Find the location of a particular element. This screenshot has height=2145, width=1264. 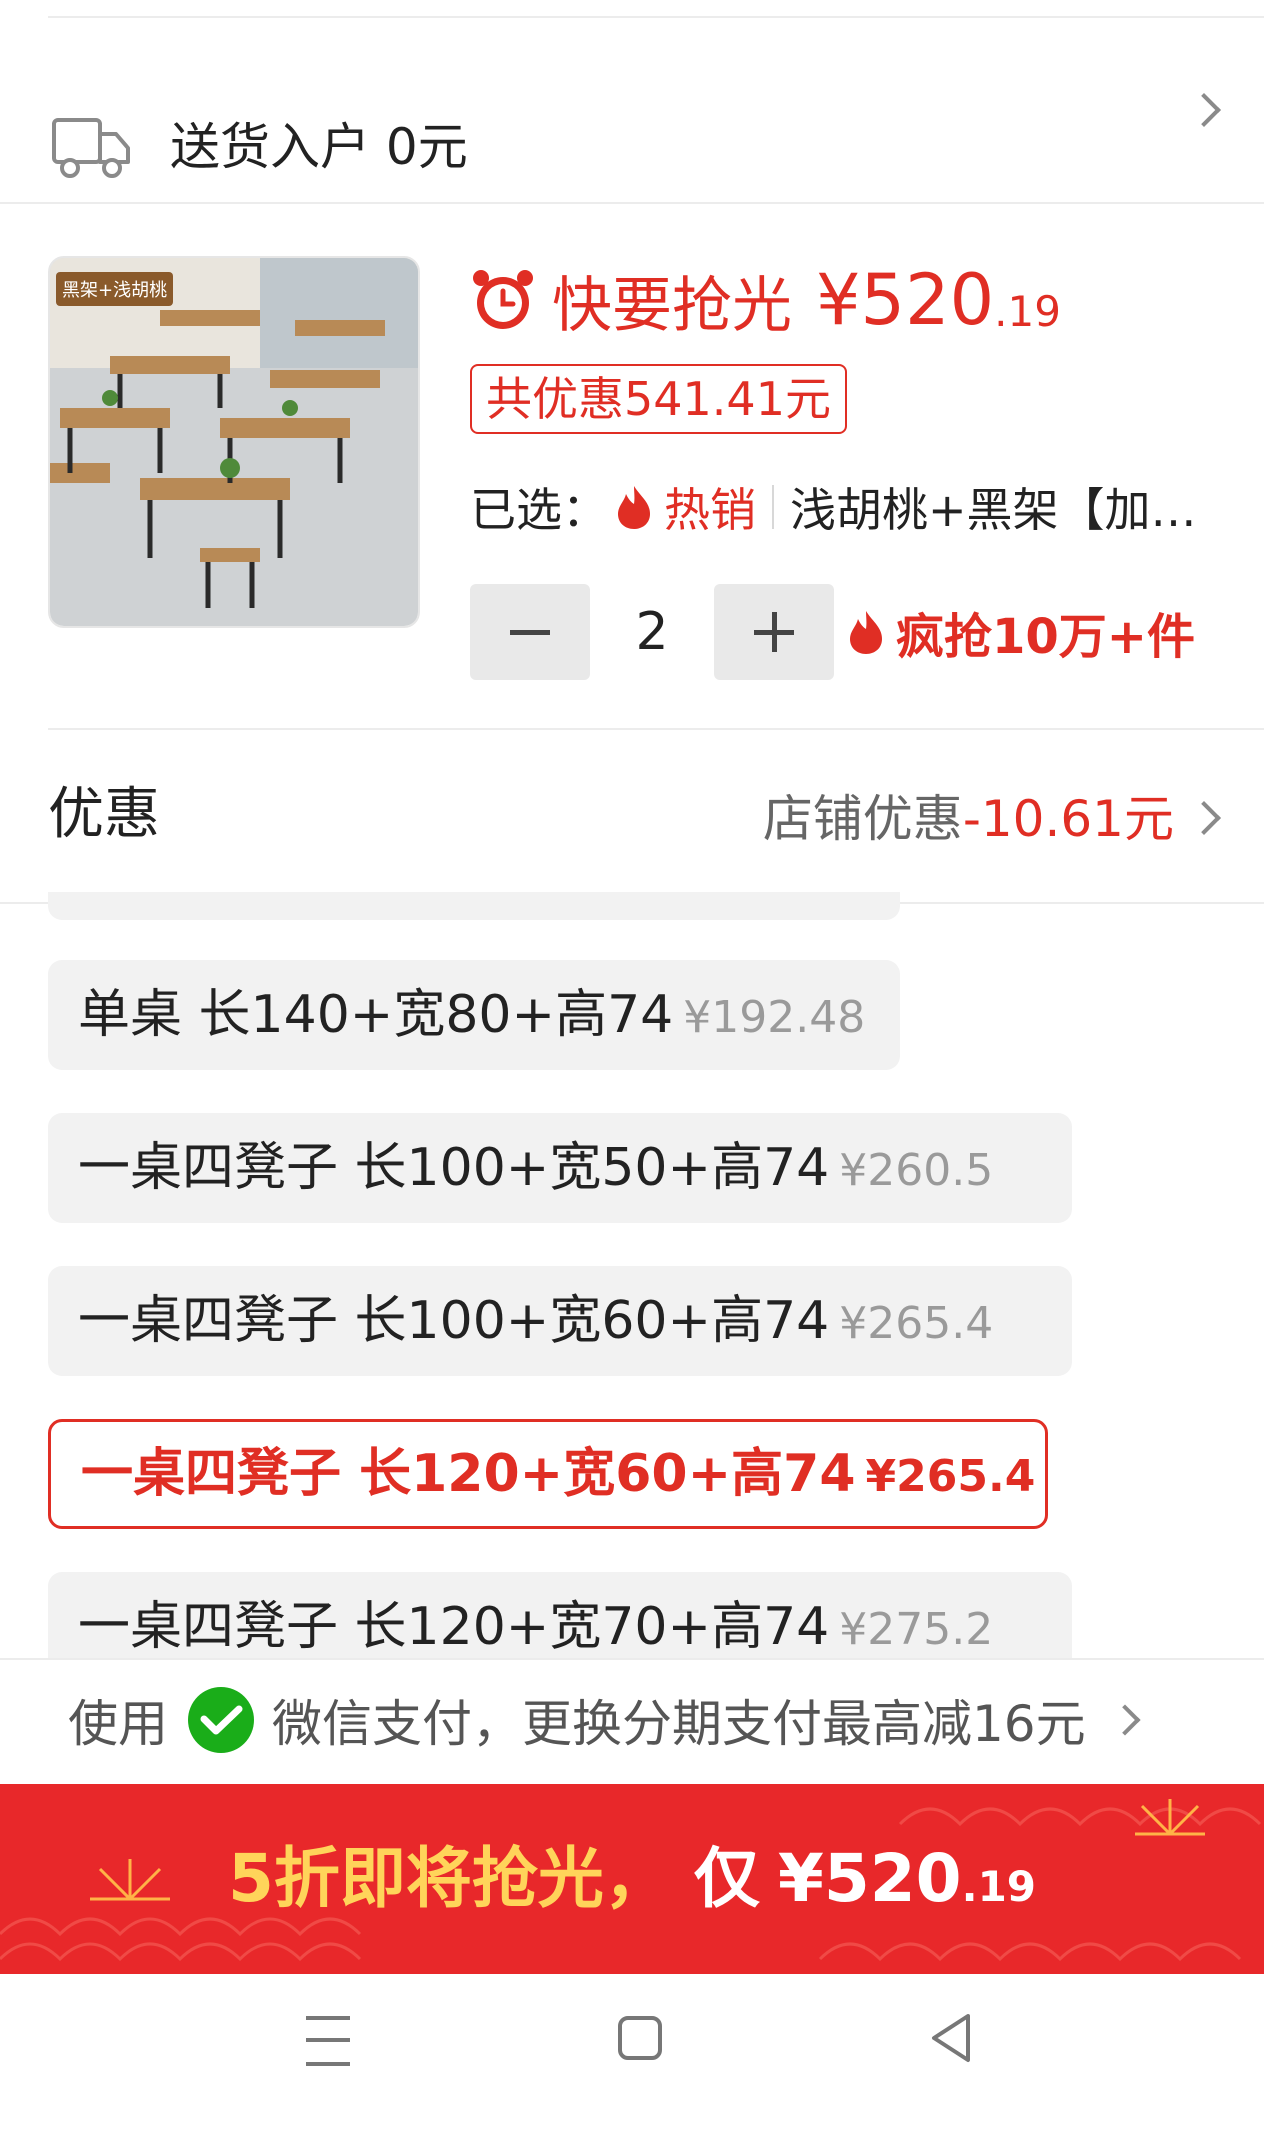

sales-badge: 疯抢10万+件 is located at coordinates (1020, 632).